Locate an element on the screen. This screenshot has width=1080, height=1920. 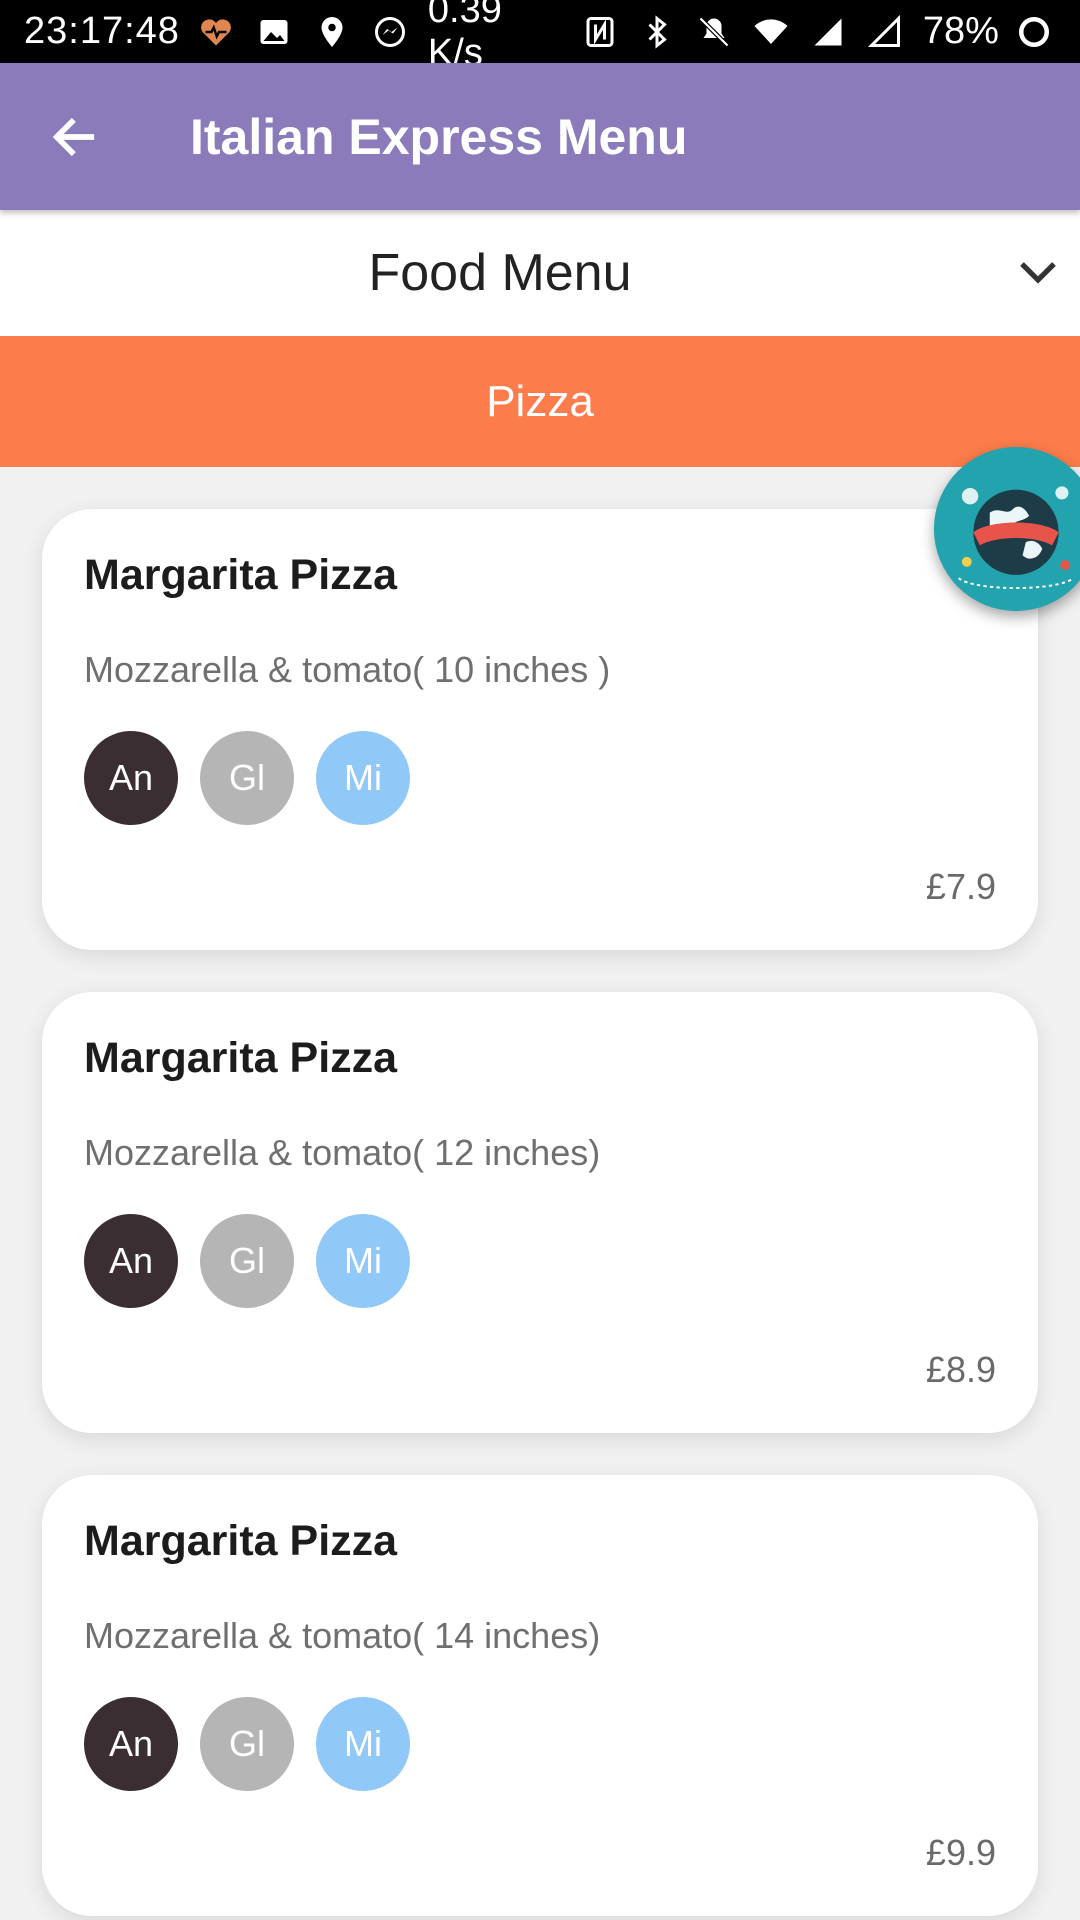
menu-type-dropdown: Food Menu is located at coordinates (540, 273).